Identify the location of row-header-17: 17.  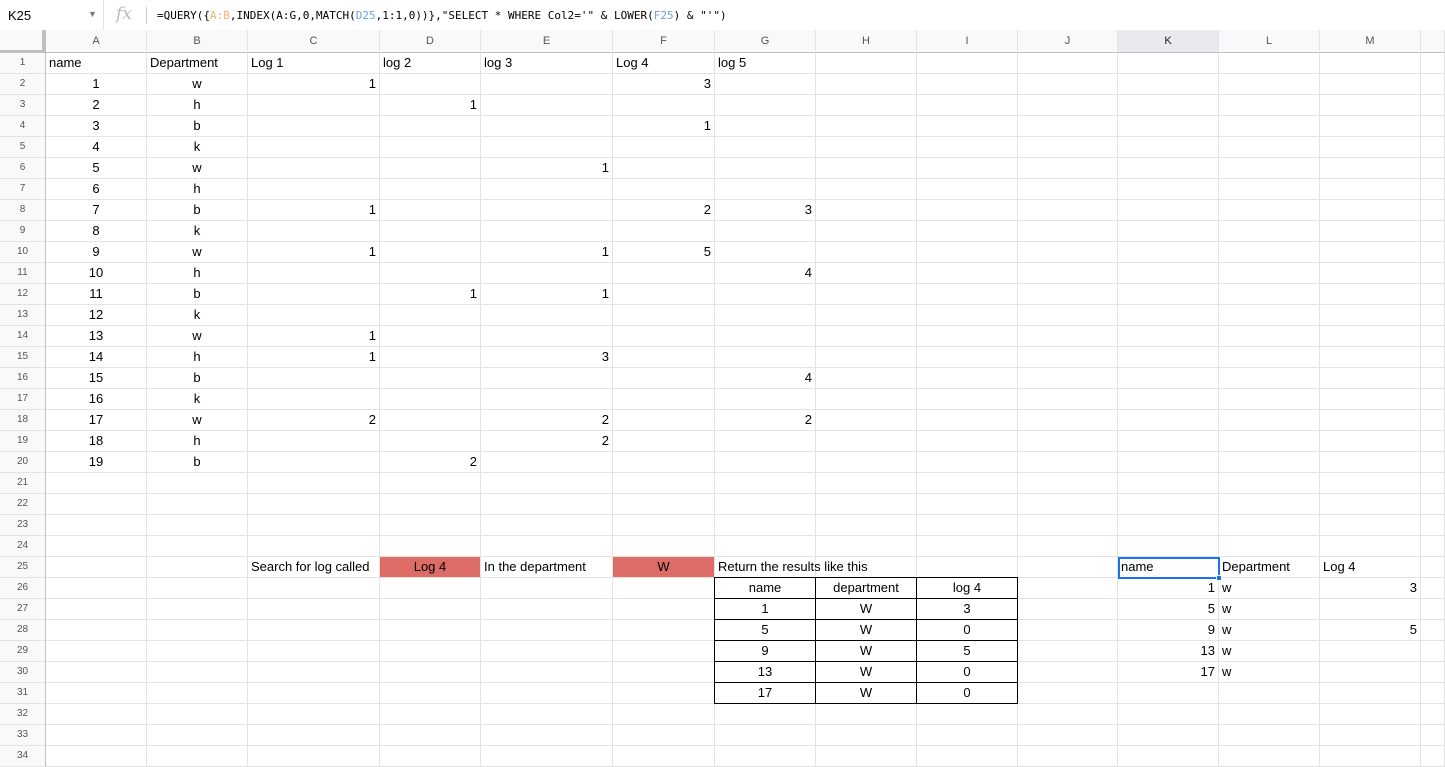
(23, 399).